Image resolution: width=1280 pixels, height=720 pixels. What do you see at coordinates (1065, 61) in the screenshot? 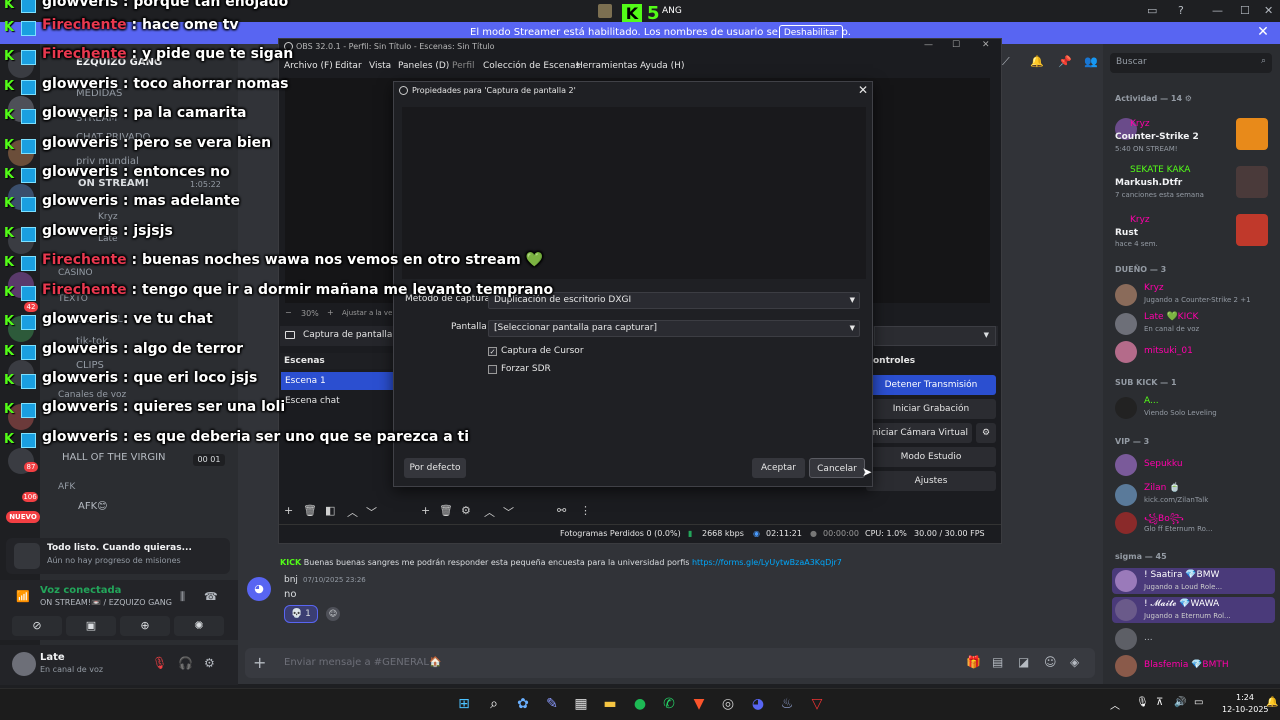
I see `pin-icon: 📌` at bounding box center [1065, 61].